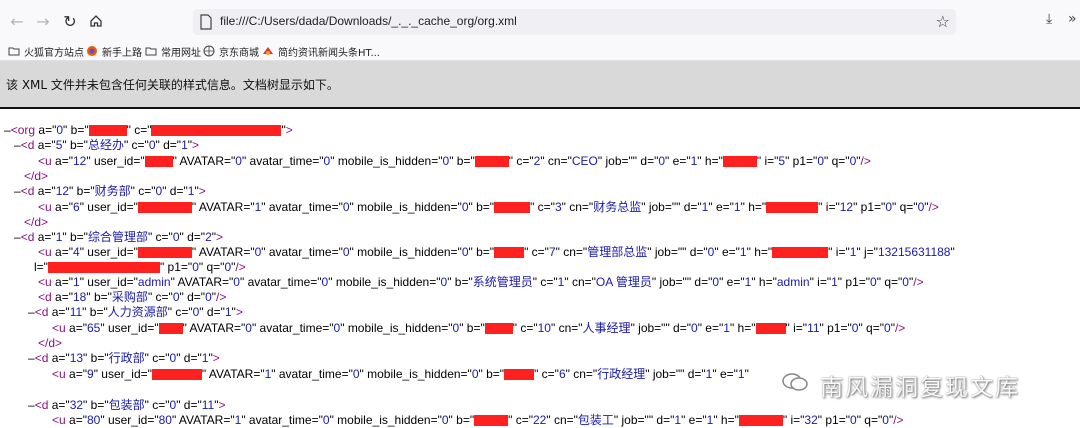 The image size is (1080, 428). What do you see at coordinates (268, 51) in the screenshot?
I see `news-icon` at bounding box center [268, 51].